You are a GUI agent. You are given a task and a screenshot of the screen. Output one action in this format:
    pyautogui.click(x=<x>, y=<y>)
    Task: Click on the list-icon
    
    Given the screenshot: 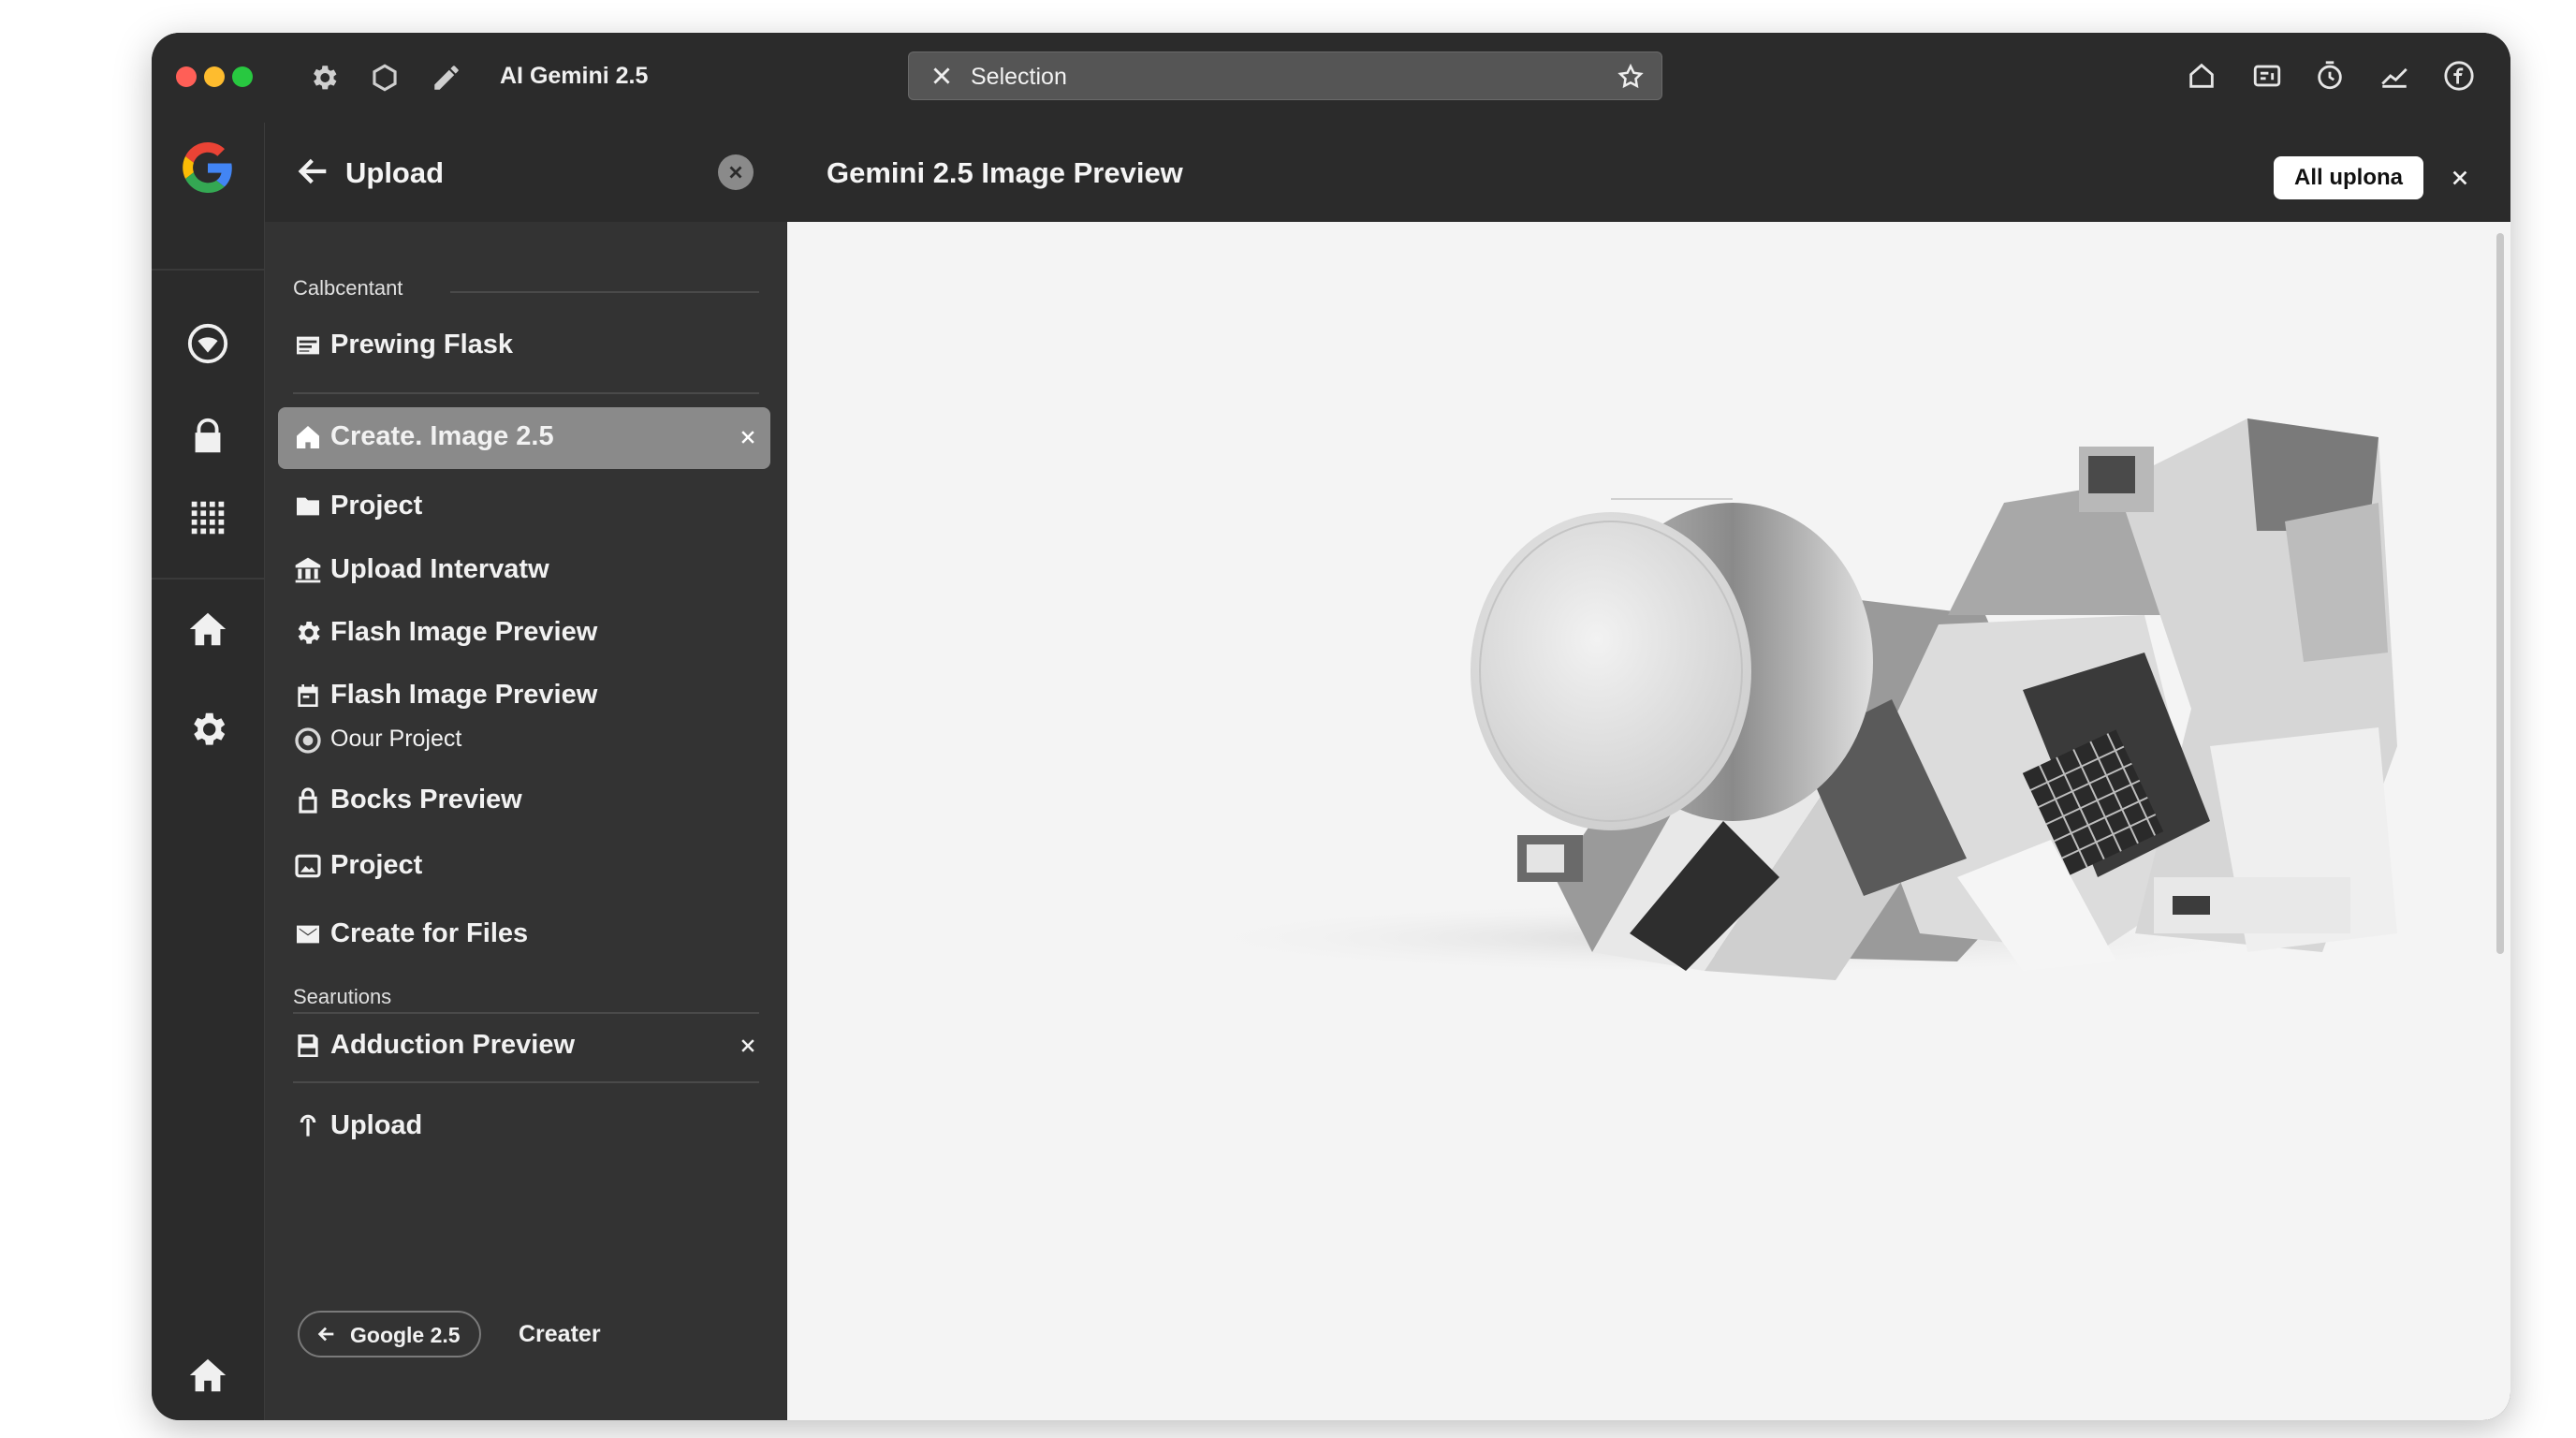 What is the action you would take?
    pyautogui.click(x=308, y=345)
    